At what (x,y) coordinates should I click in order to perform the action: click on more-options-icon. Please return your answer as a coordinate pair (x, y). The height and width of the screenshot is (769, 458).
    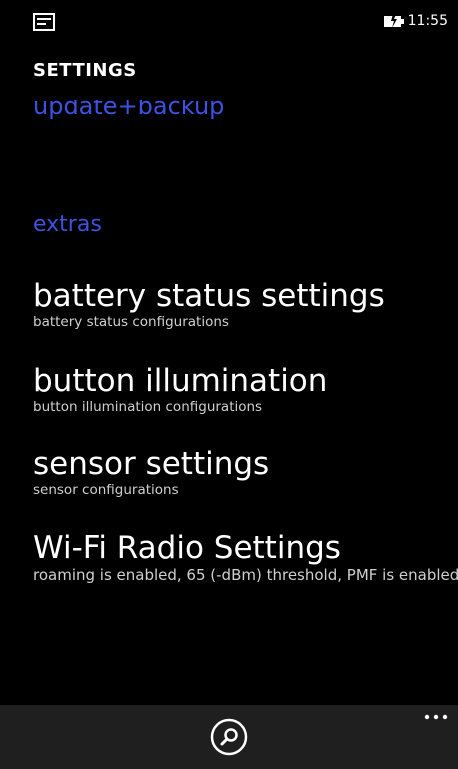
    Looking at the image, I should click on (436, 717).